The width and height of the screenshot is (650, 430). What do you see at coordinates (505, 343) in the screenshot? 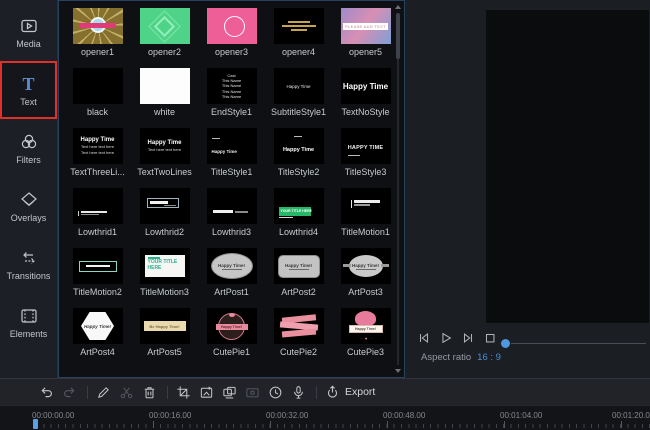
I see `seek-handle` at bounding box center [505, 343].